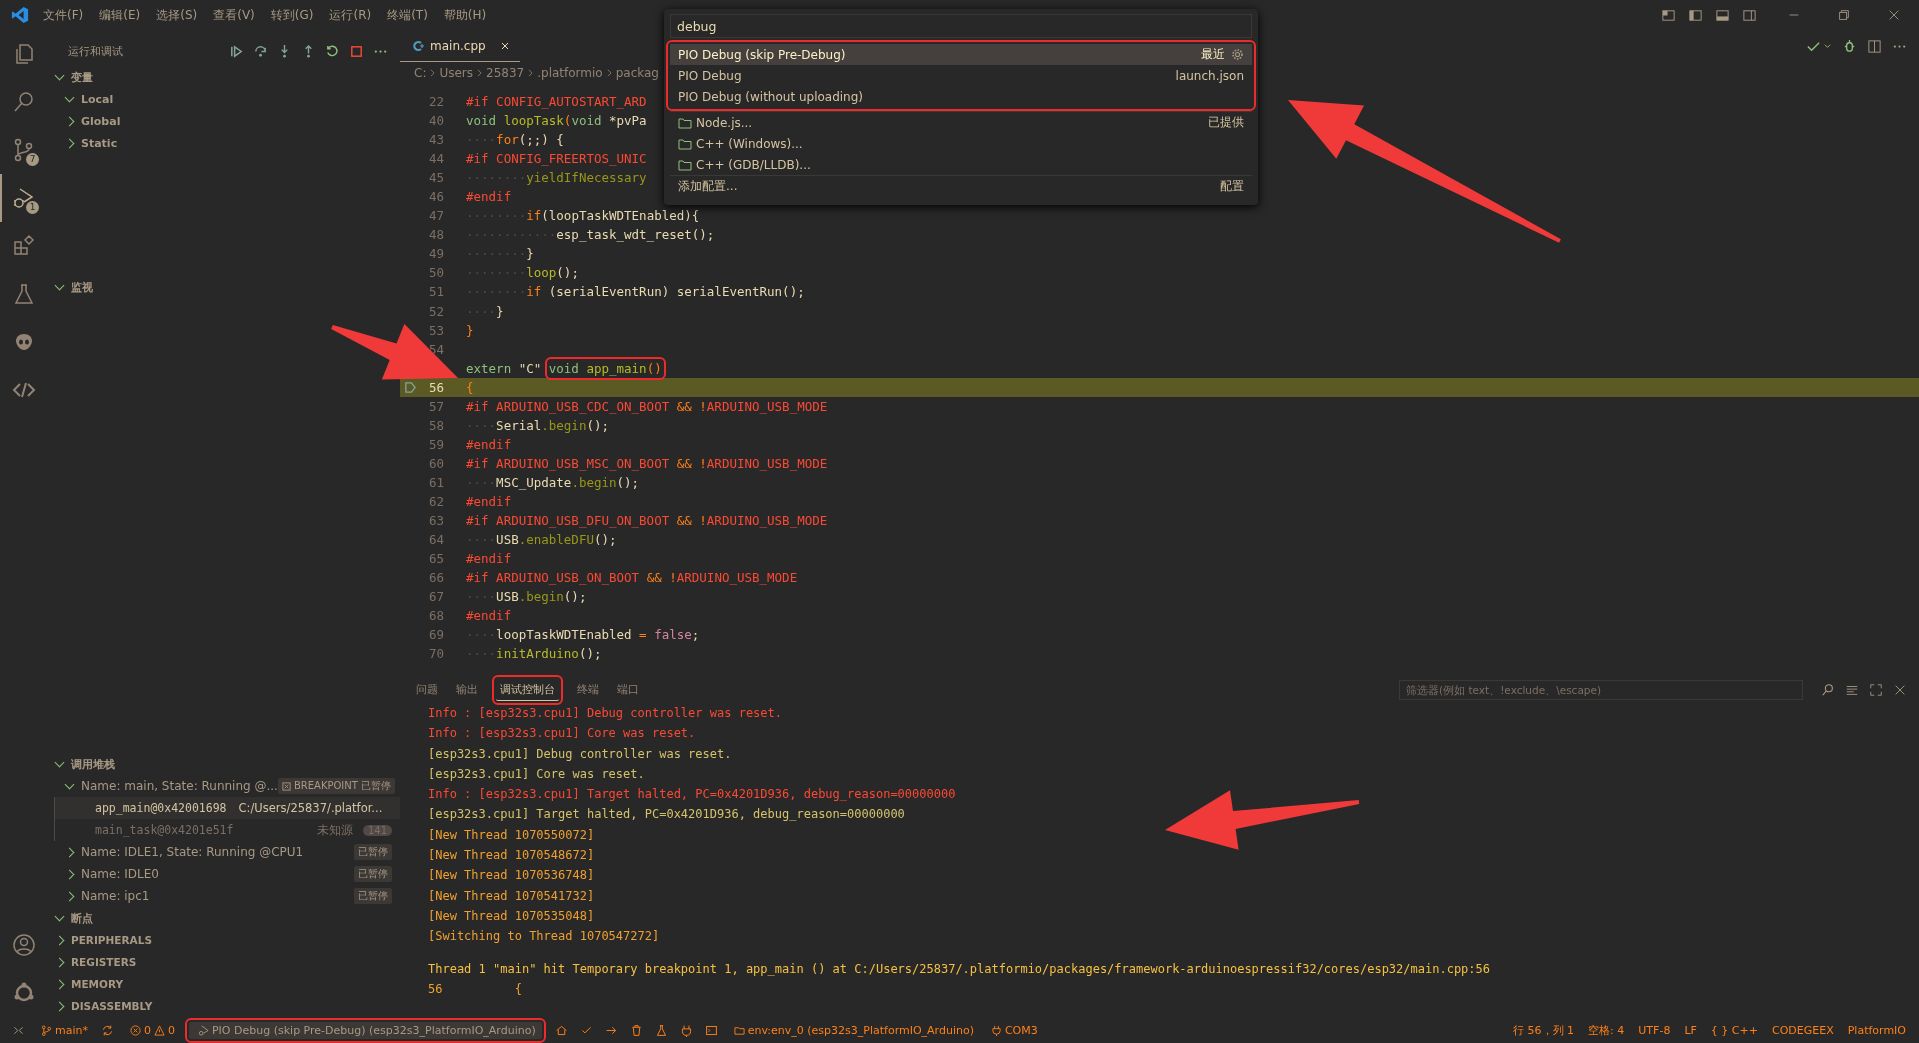 This screenshot has height=1043, width=1919. I want to click on thread-item: Name: IDLE1, State: Running @CPU1, so click(184, 852).